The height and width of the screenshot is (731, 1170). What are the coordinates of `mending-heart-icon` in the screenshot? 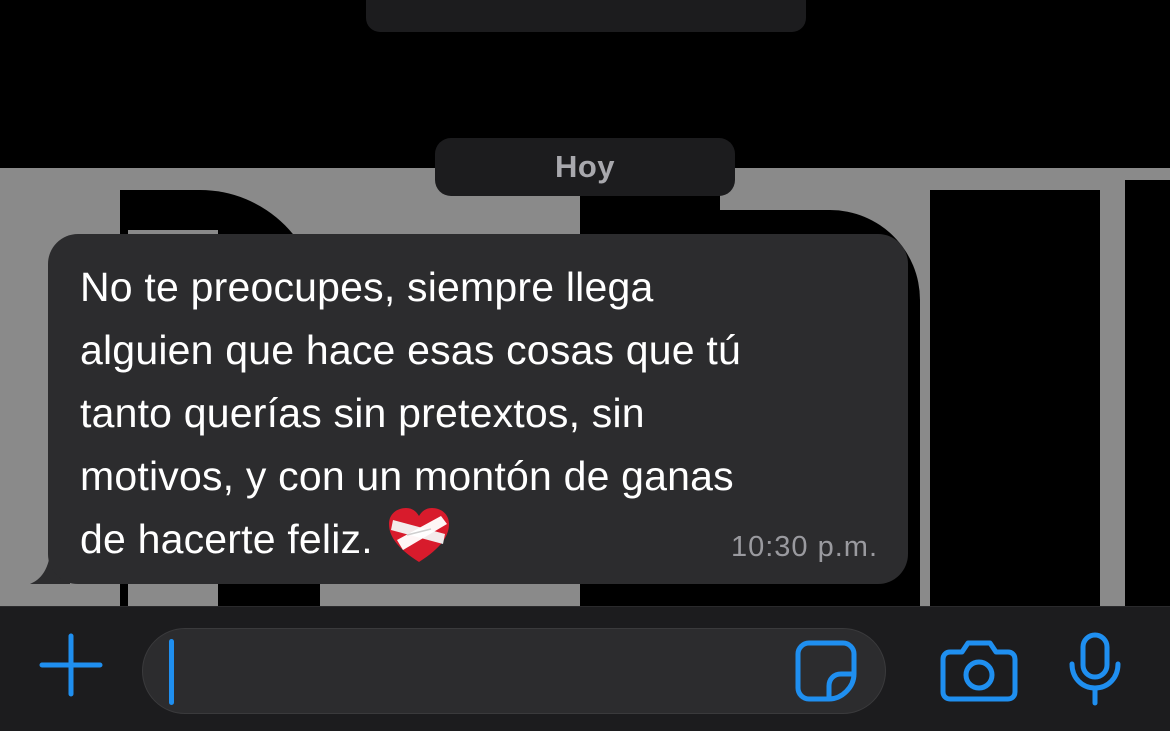 It's located at (419, 536).